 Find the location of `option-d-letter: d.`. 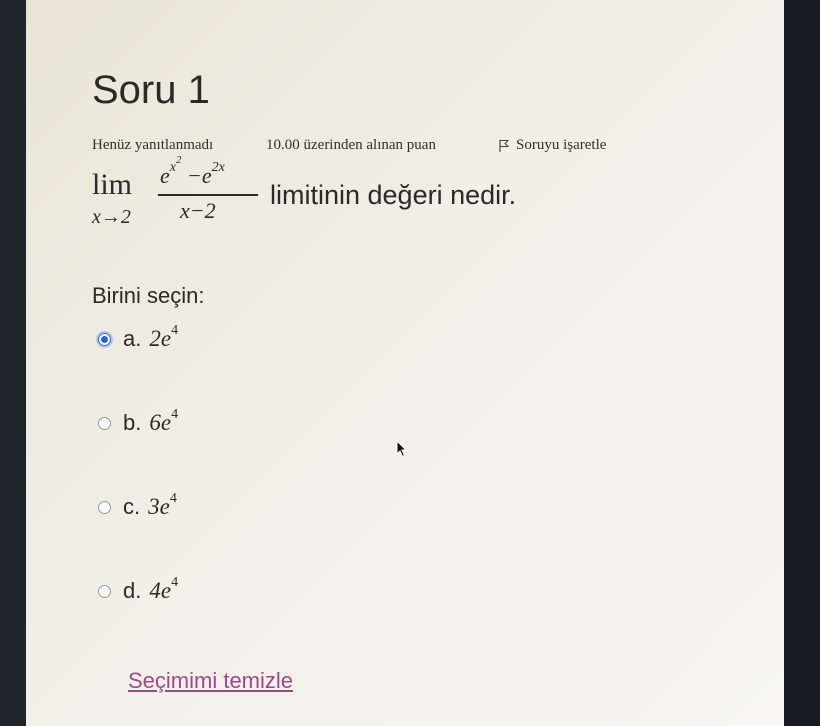

option-d-letter: d. is located at coordinates (132, 590).